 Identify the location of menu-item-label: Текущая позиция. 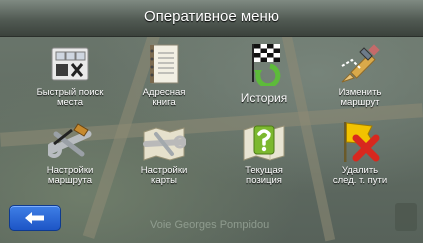
(264, 175).